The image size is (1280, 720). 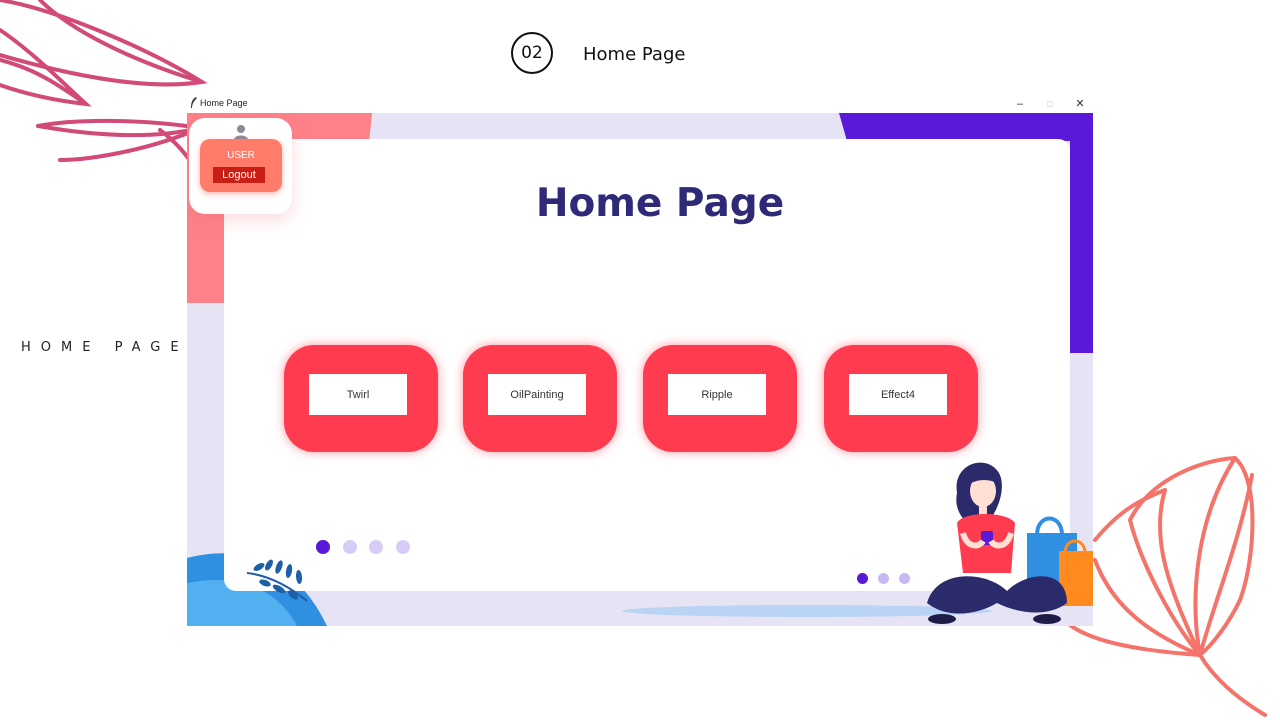 What do you see at coordinates (277, 580) in the screenshot?
I see `leaf-icon` at bounding box center [277, 580].